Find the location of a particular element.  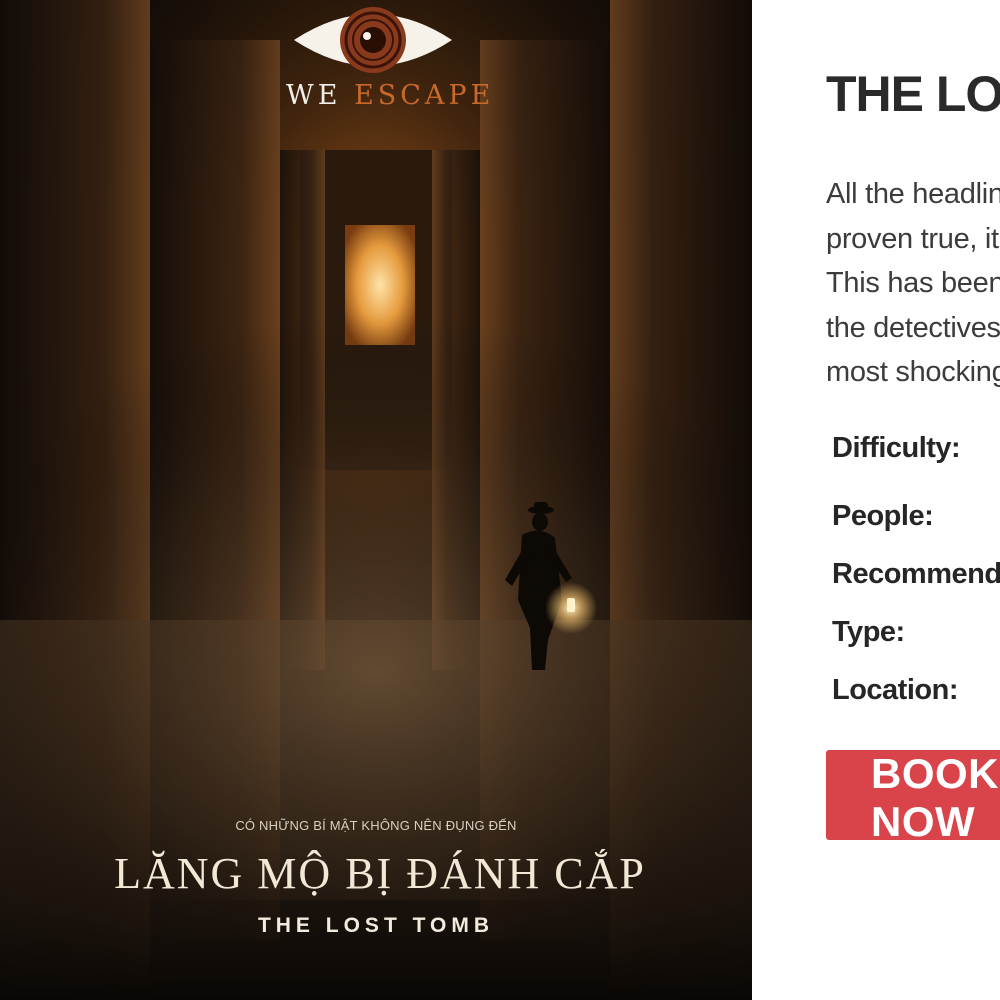

logo-word-escape: ESCAPE is located at coordinates (424, 95).